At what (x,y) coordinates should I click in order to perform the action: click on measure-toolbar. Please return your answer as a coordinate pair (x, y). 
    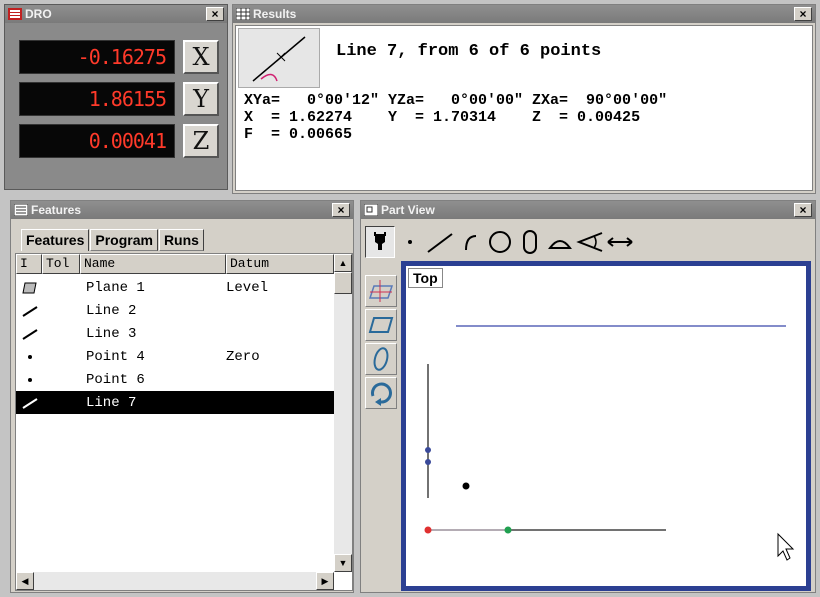
    Looking at the image, I should click on (500, 242).